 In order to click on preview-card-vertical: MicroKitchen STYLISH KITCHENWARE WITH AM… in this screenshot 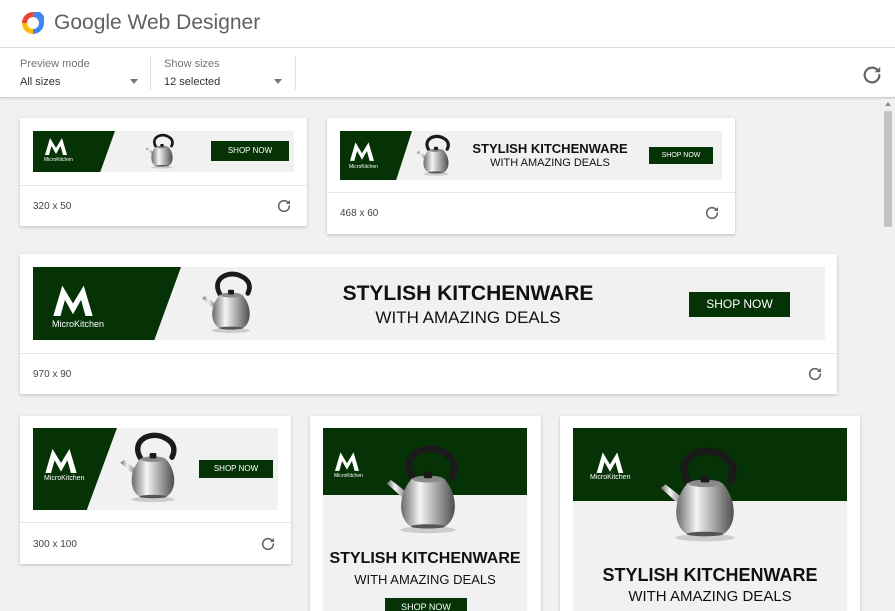, I will do `click(425, 513)`.